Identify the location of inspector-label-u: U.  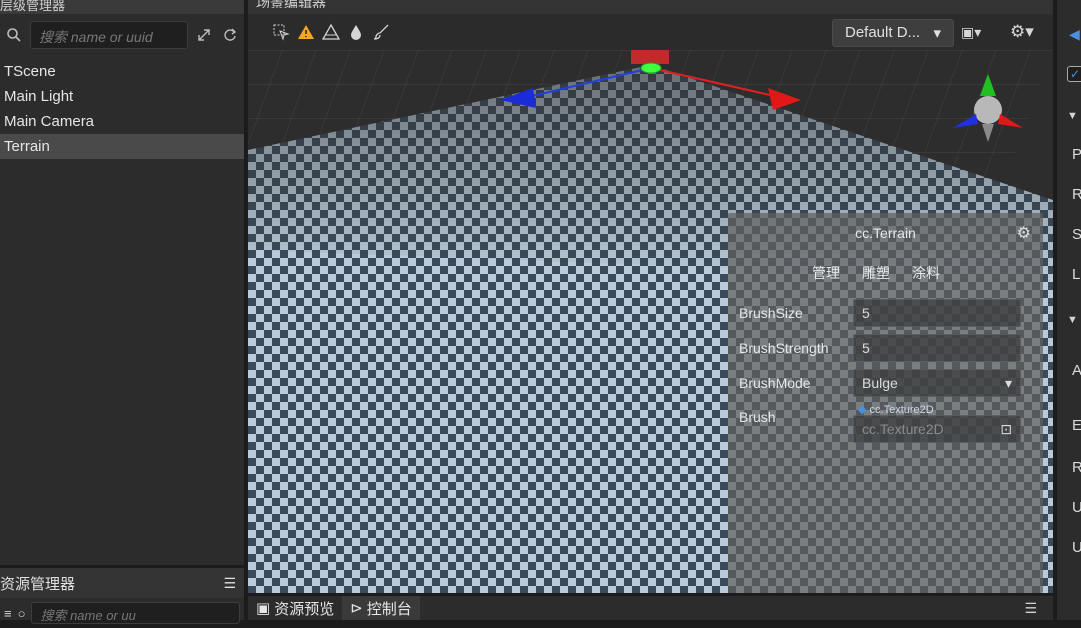
(1076, 507).